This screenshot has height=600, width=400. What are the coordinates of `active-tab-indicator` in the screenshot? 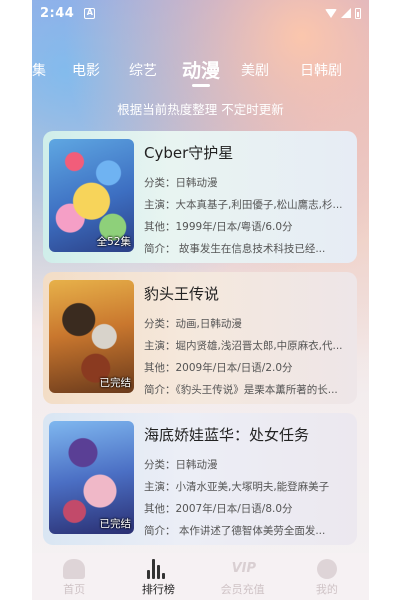 It's located at (201, 85).